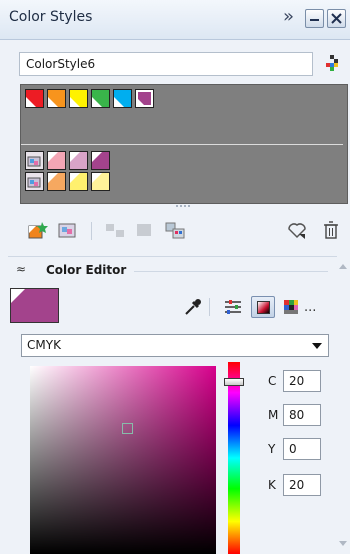 This screenshot has height=554, width=350. What do you see at coordinates (302, 449) in the screenshot?
I see `cmyk-input-y: 0` at bounding box center [302, 449].